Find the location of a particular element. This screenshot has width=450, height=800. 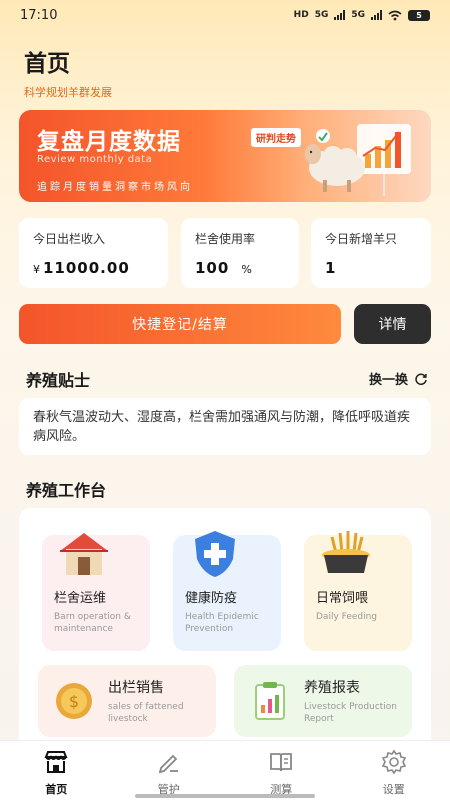

tile-subtitle: Barn operation & maintenance is located at coordinates (92, 623).